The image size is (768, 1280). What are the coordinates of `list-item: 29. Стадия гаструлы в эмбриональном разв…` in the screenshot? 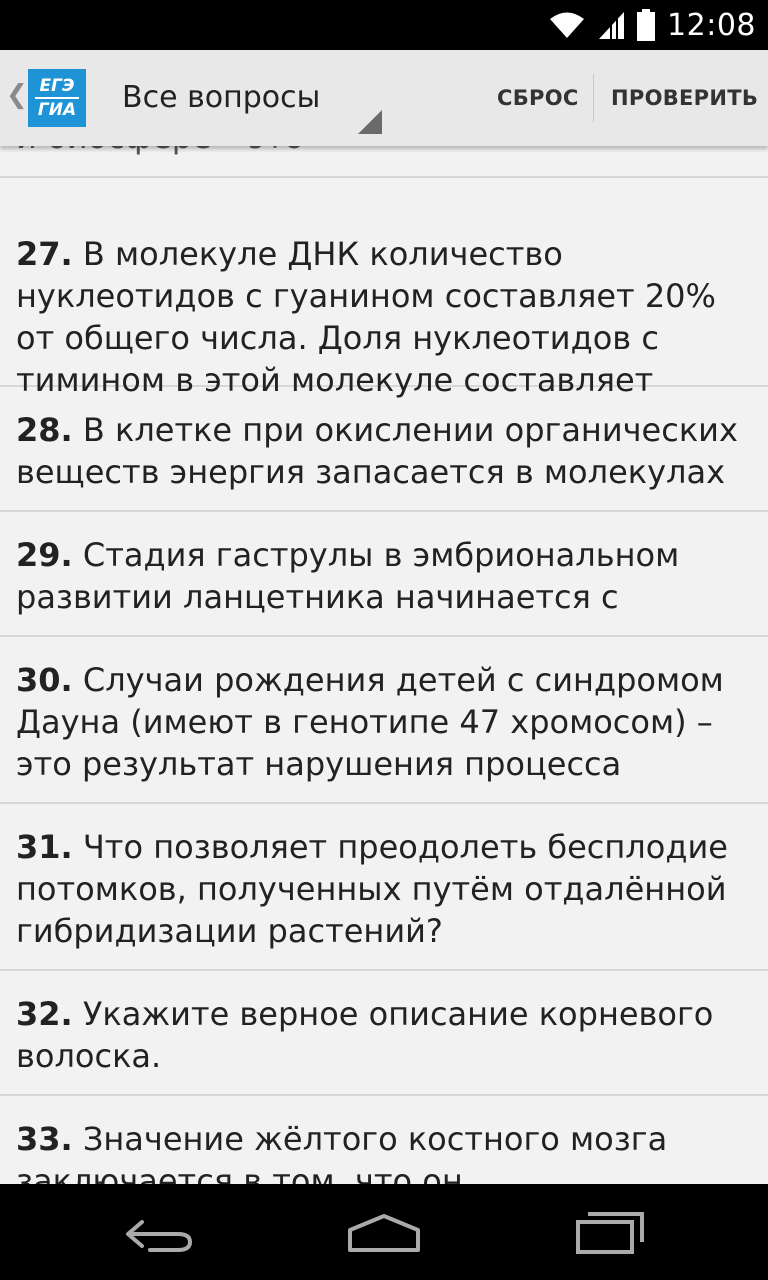 It's located at (384, 574).